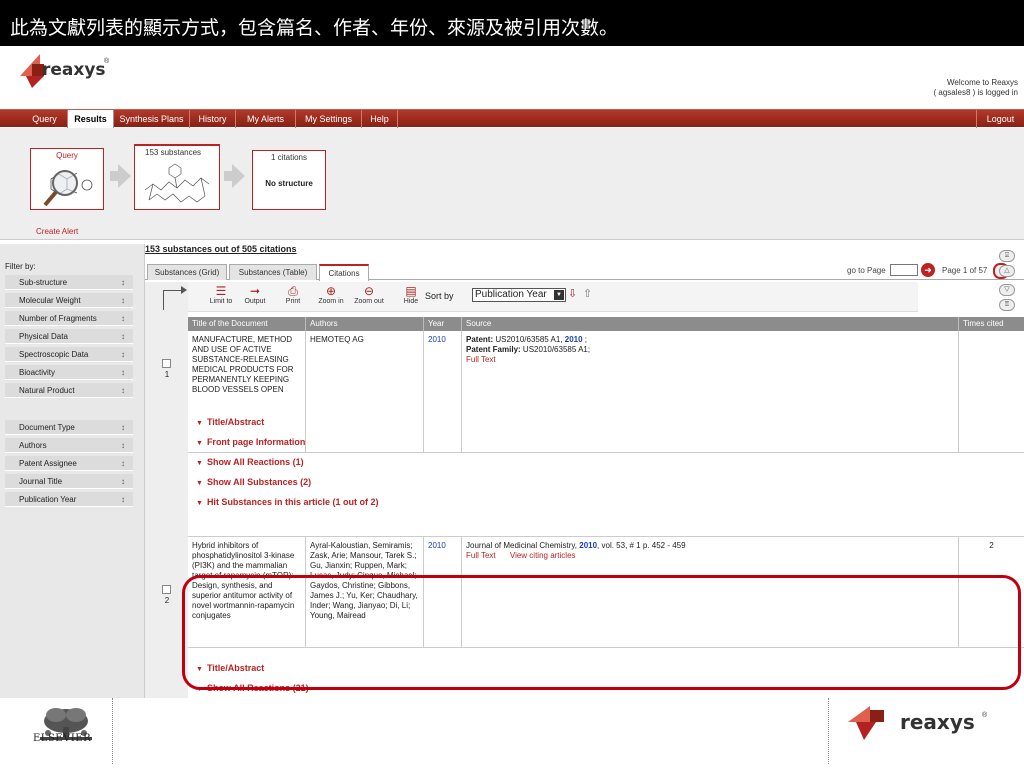 The image size is (1024, 768). What do you see at coordinates (586, 339) in the screenshot?
I see `patent-end: ;` at bounding box center [586, 339].